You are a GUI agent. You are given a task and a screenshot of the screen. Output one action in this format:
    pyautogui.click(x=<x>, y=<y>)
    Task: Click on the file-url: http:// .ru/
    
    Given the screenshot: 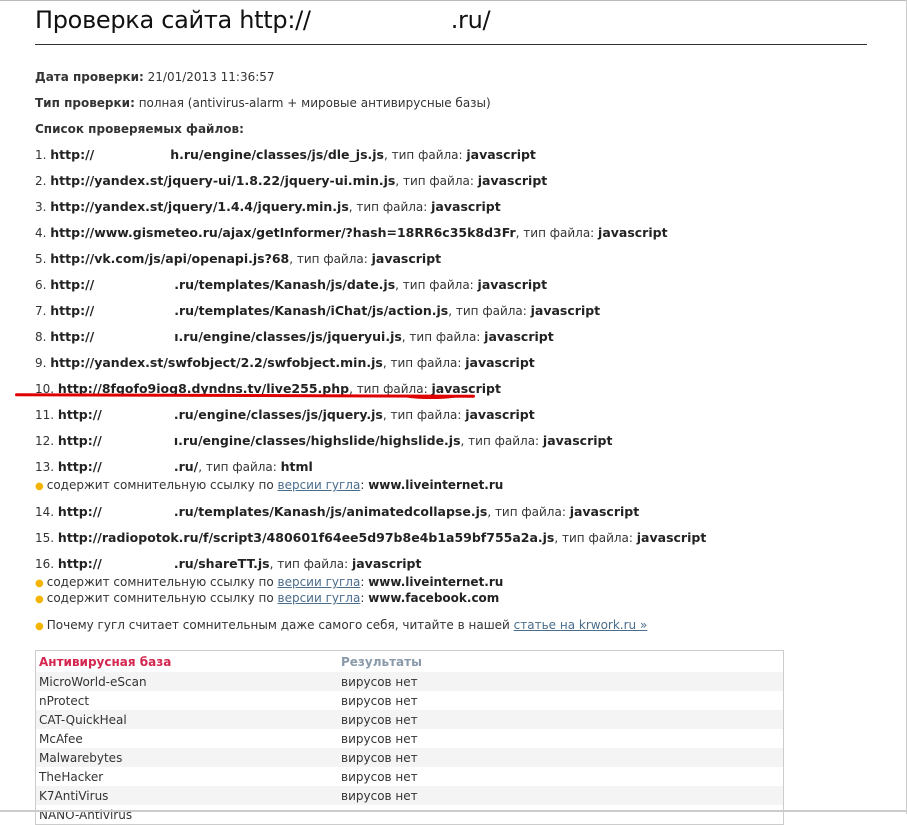 What is the action you would take?
    pyautogui.click(x=128, y=466)
    